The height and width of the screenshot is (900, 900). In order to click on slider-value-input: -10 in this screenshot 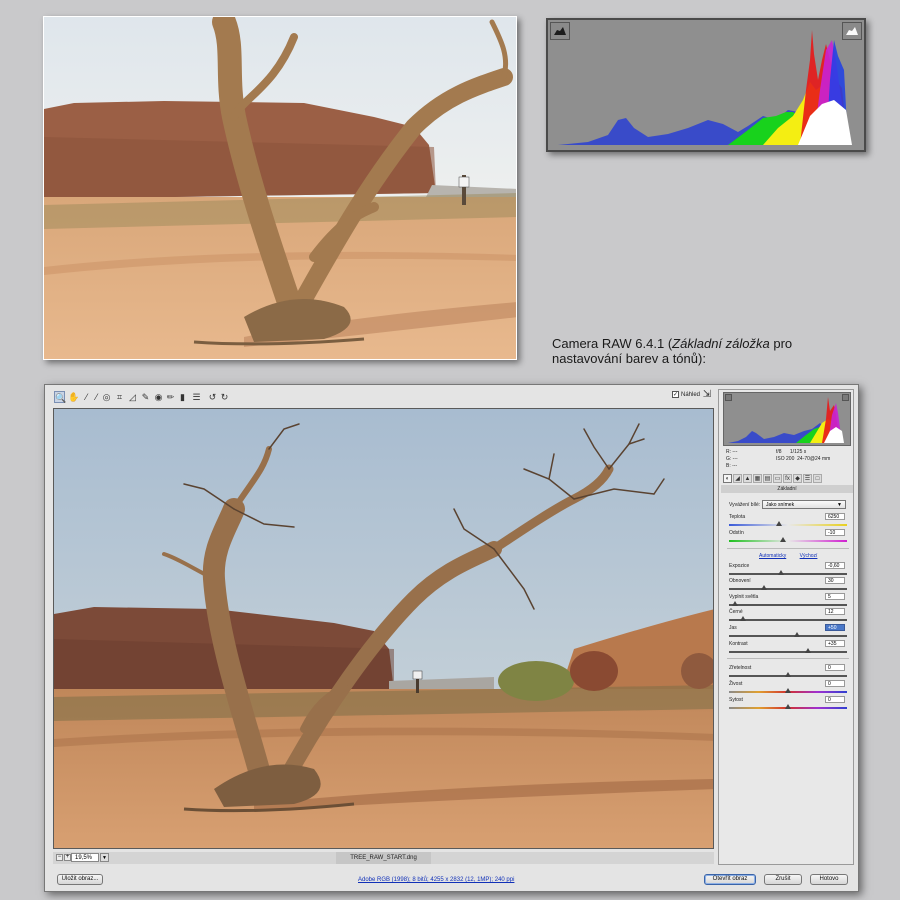, I will do `click(835, 532)`.